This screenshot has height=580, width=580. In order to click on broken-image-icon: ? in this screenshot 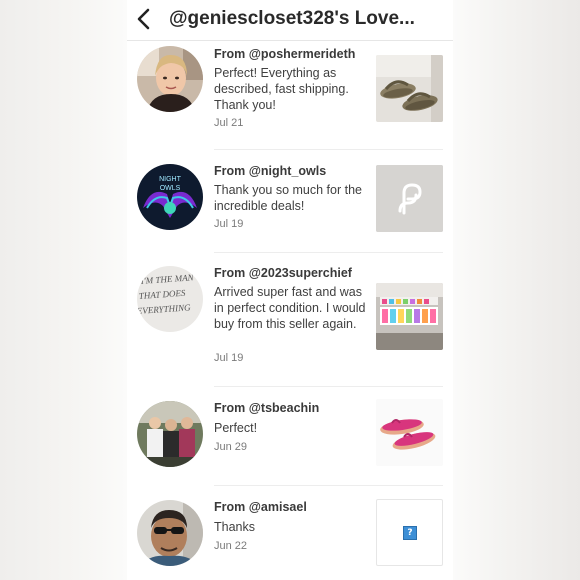, I will do `click(409, 532)`.